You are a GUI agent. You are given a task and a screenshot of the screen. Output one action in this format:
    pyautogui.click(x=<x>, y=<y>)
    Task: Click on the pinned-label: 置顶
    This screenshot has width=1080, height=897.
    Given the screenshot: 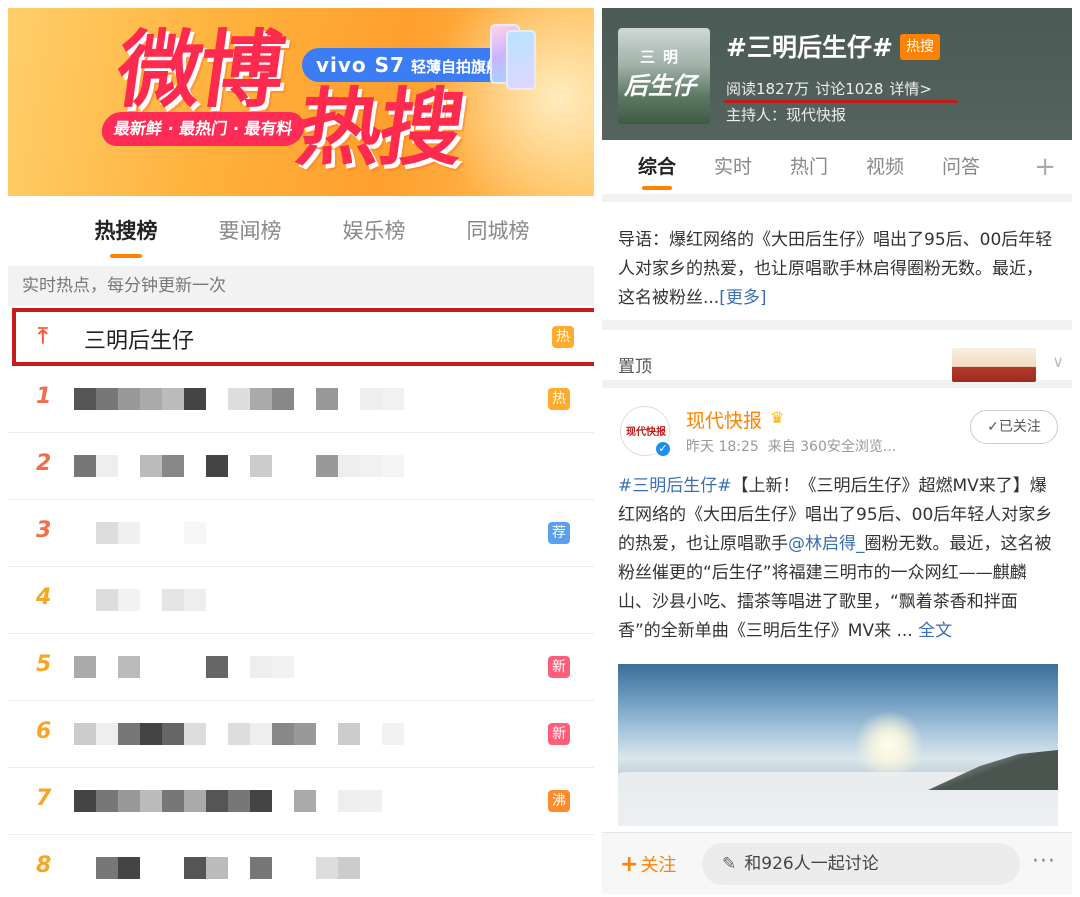 What is the action you would take?
    pyautogui.click(x=635, y=367)
    